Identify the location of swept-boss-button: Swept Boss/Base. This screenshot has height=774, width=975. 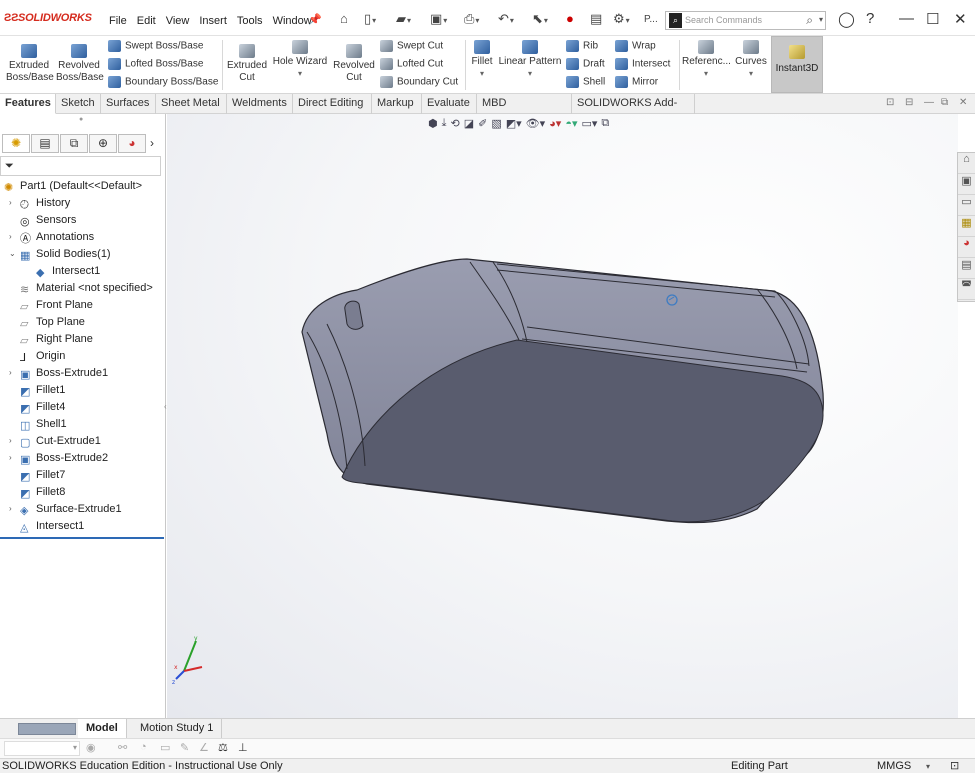
(155, 46).